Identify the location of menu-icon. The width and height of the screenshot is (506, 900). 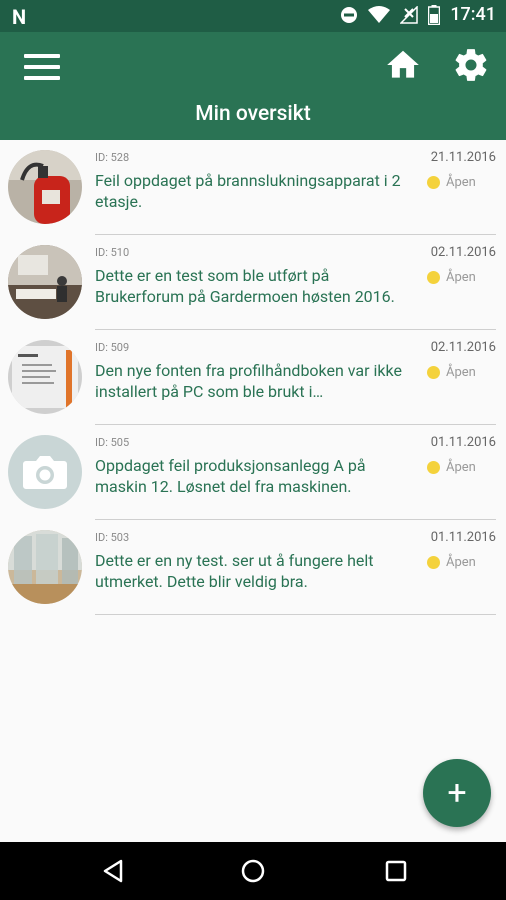
(42, 67).